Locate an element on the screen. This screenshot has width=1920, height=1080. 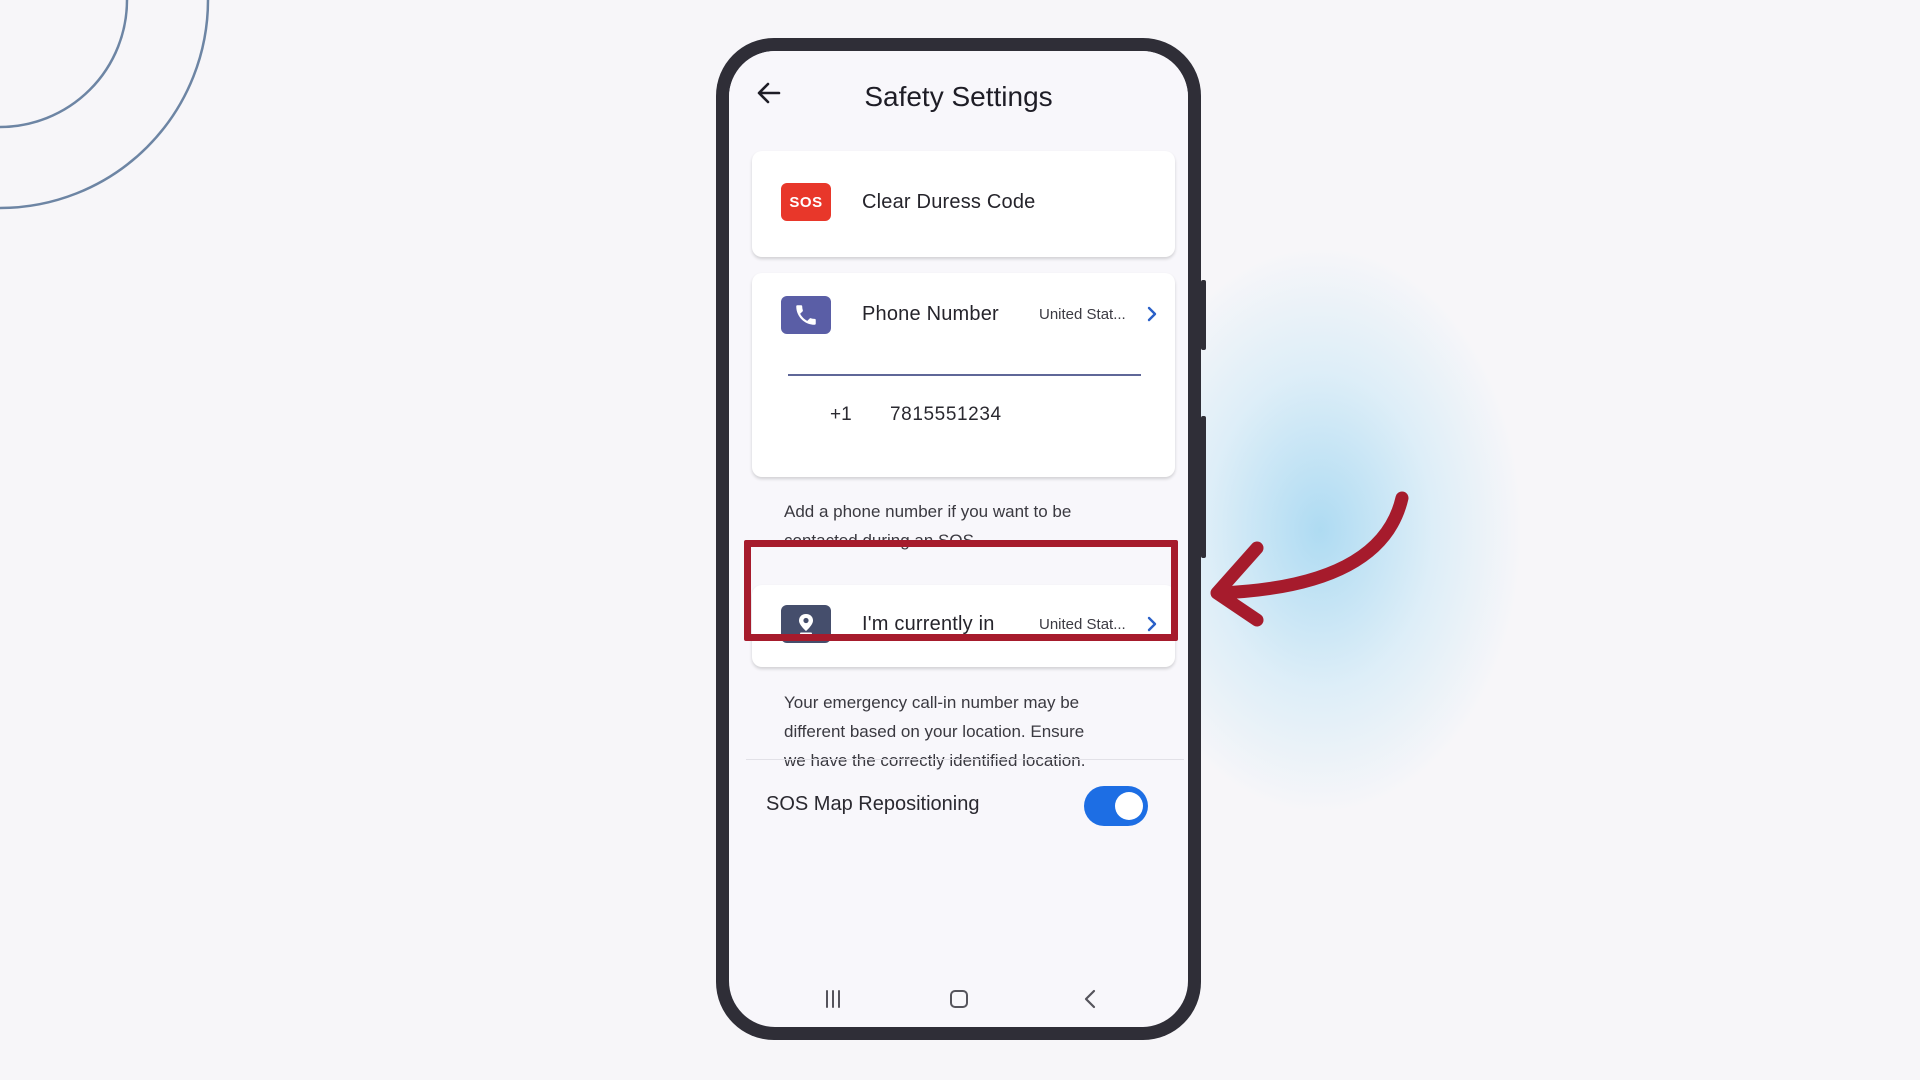
toggle-knob is located at coordinates (1129, 806).